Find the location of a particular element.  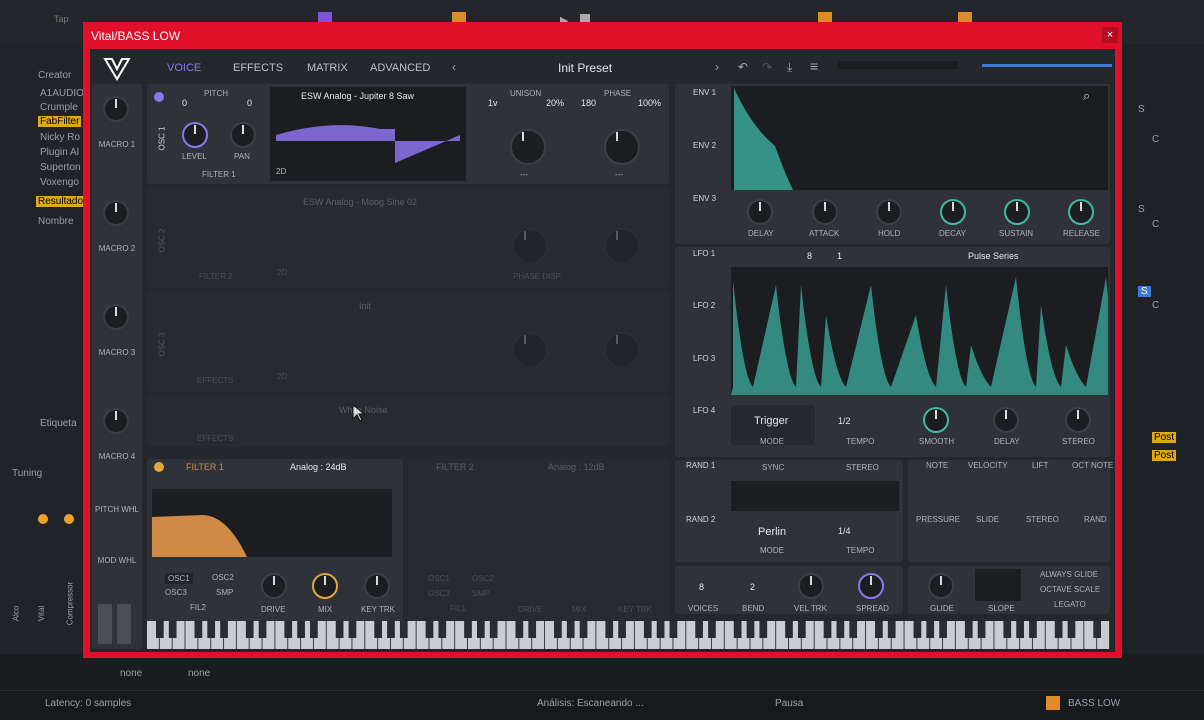

lfo-trigger-mode: Trigger is located at coordinates (771, 421).